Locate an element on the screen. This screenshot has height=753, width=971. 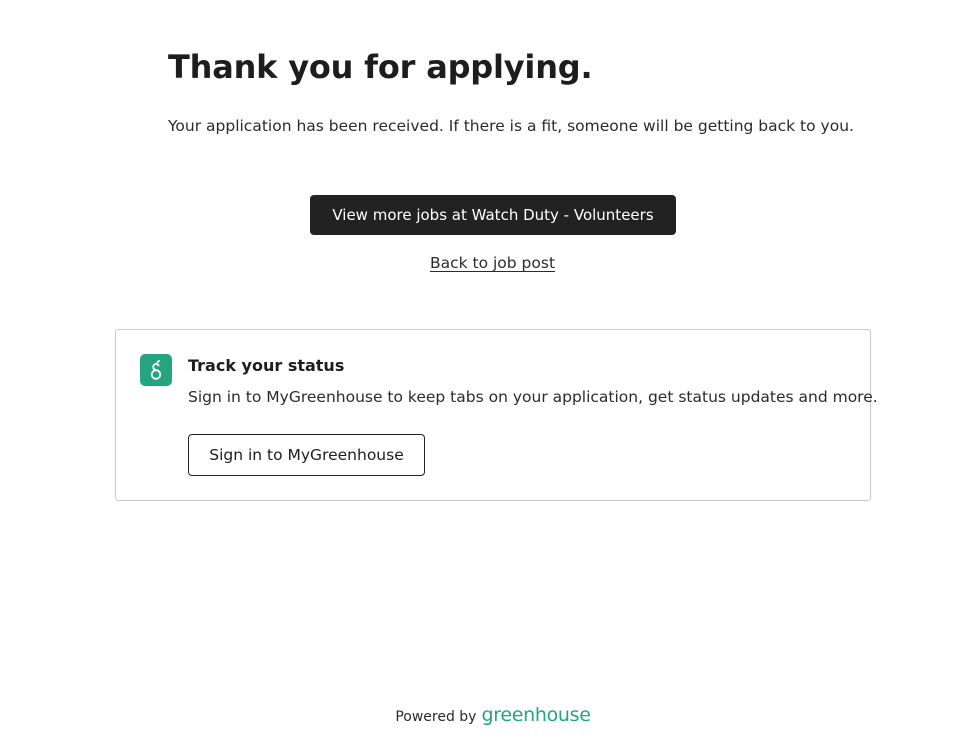
track-status-title: Track your status is located at coordinates (266, 365).